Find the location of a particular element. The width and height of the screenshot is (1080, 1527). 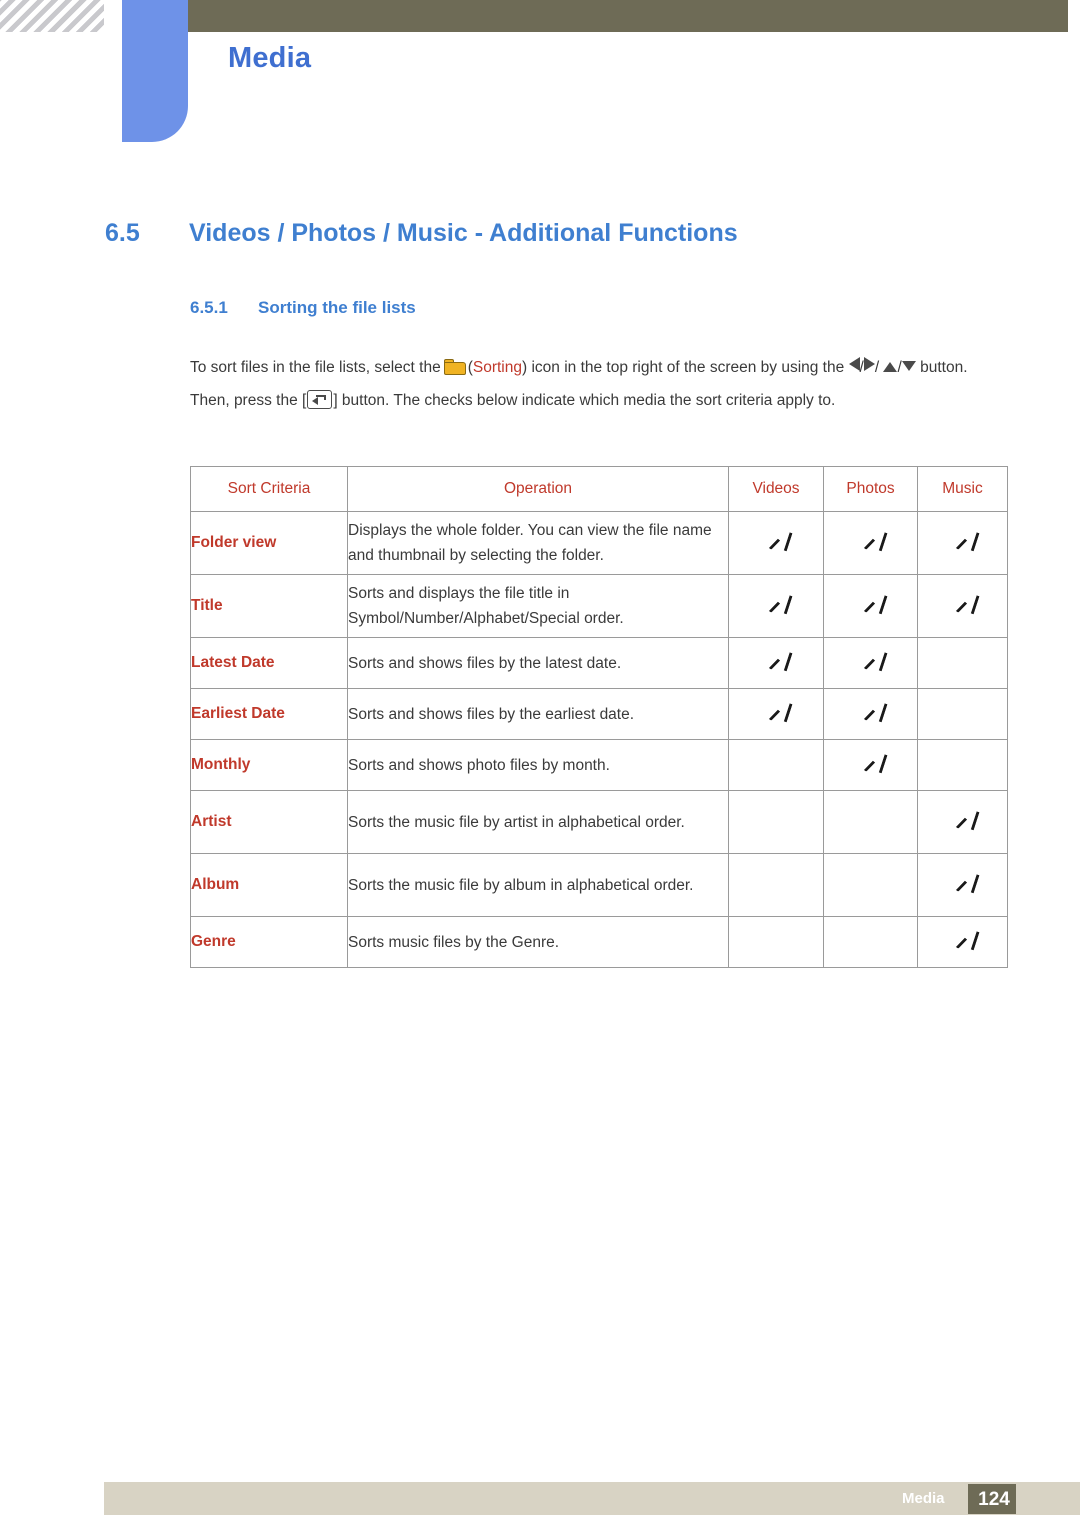

subsection-title: Sorting the file lists is located at coordinates (337, 307).